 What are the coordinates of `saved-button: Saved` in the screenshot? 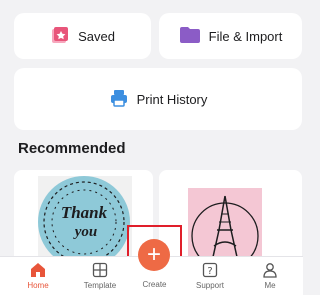 It's located at (82, 36).